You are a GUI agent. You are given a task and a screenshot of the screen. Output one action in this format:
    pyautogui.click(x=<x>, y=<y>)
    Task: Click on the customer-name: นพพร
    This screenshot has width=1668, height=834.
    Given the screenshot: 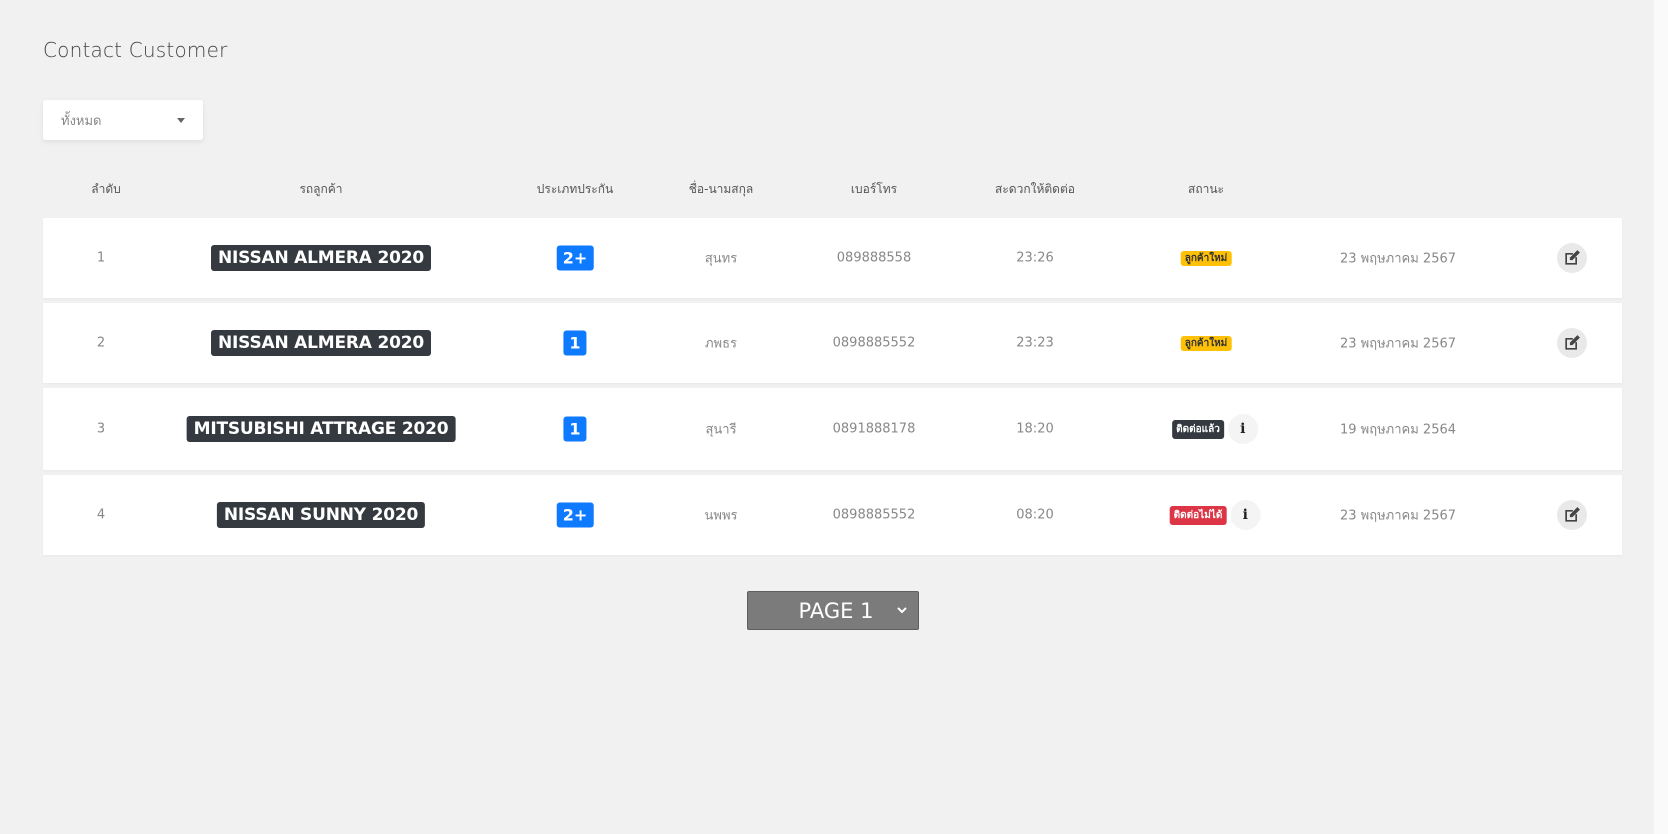 What is the action you would take?
    pyautogui.click(x=721, y=516)
    